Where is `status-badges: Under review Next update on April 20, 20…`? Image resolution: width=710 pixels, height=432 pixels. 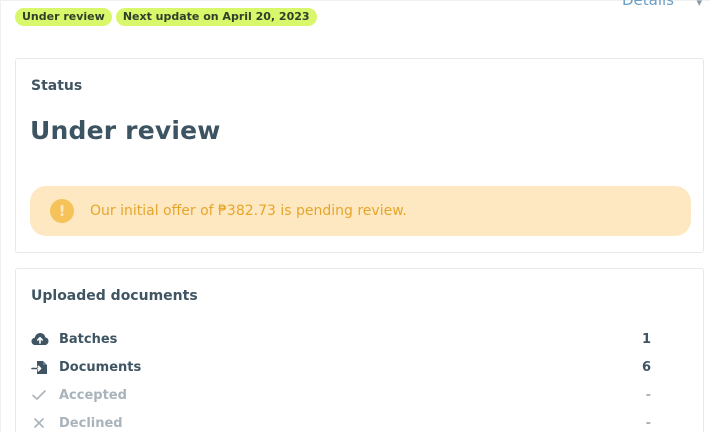 status-badges: Under review Next update on April 20, 20… is located at coordinates (166, 17).